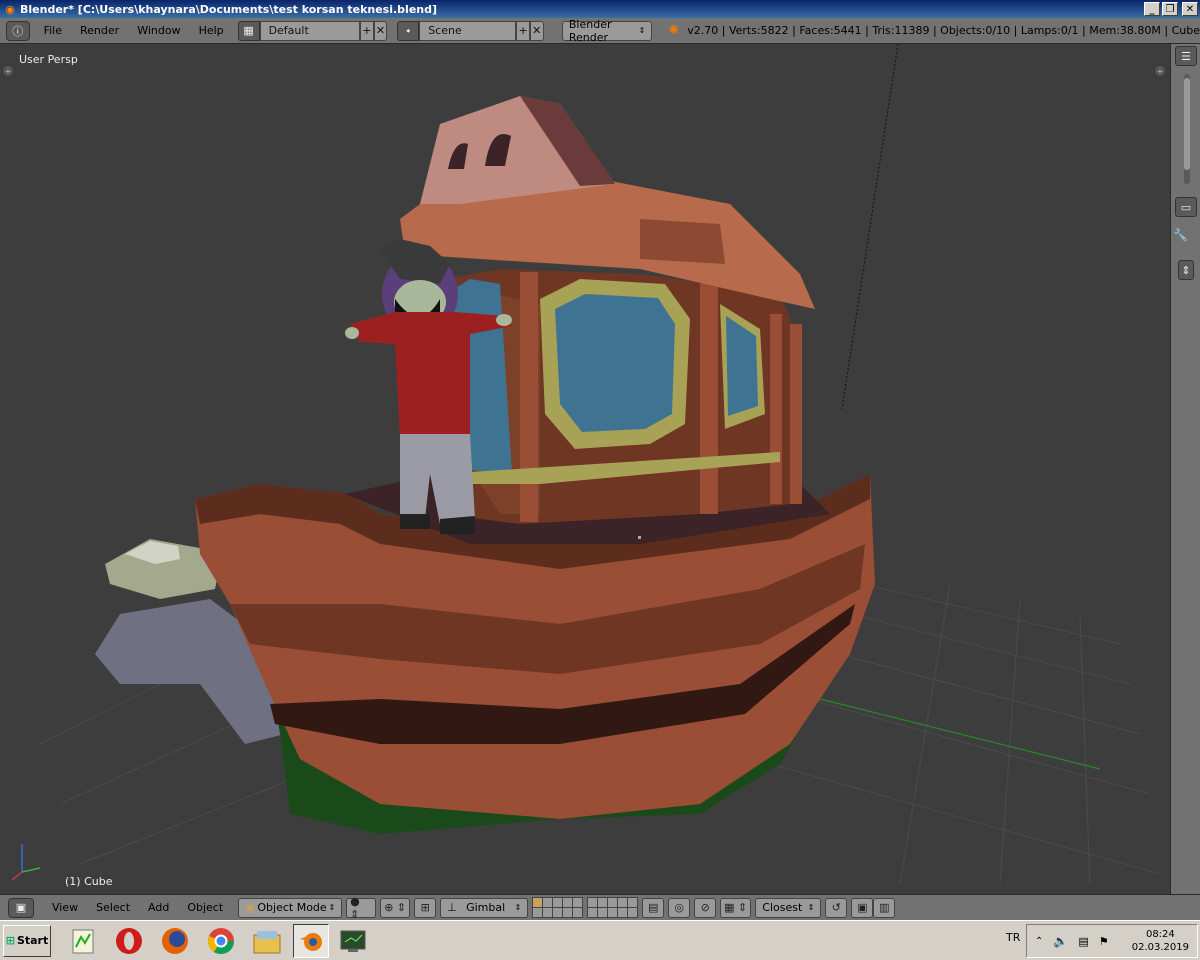 This screenshot has height=960, width=1200. What do you see at coordinates (613, 907) in the screenshot?
I see `layer-buttons-b` at bounding box center [613, 907].